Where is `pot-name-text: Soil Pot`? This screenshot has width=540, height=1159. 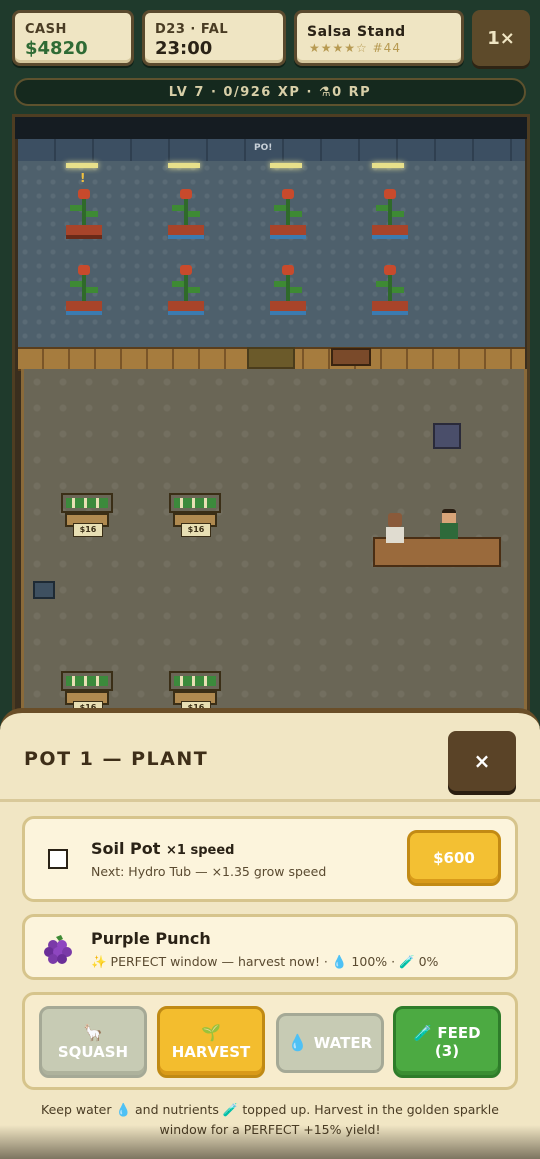
pot-name-text: Soil Pot is located at coordinates (126, 848).